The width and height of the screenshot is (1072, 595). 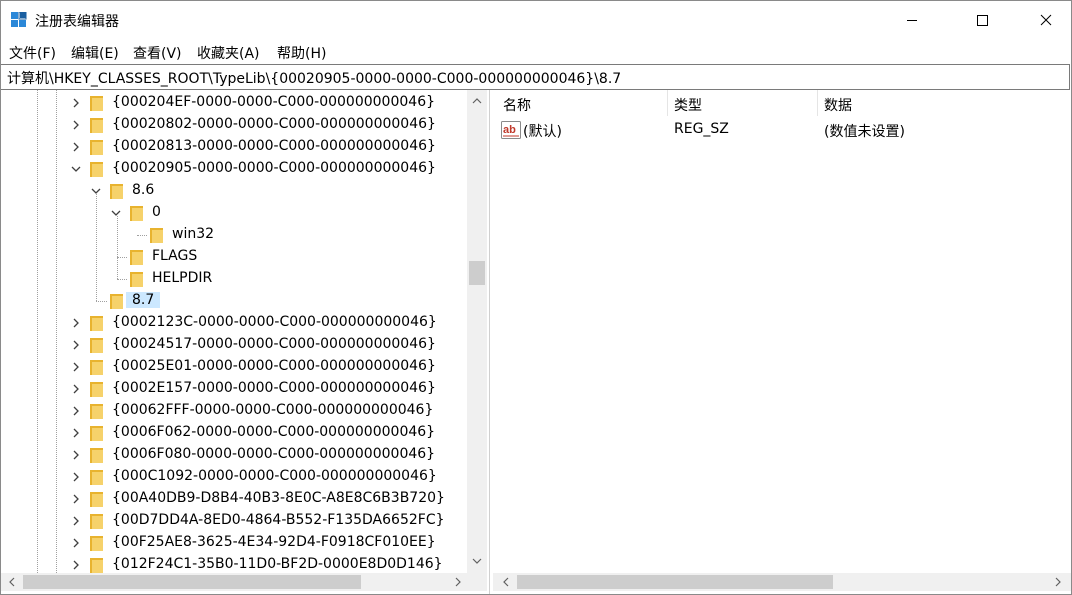 I want to click on menu-view: 查看(V), so click(x=157, y=53).